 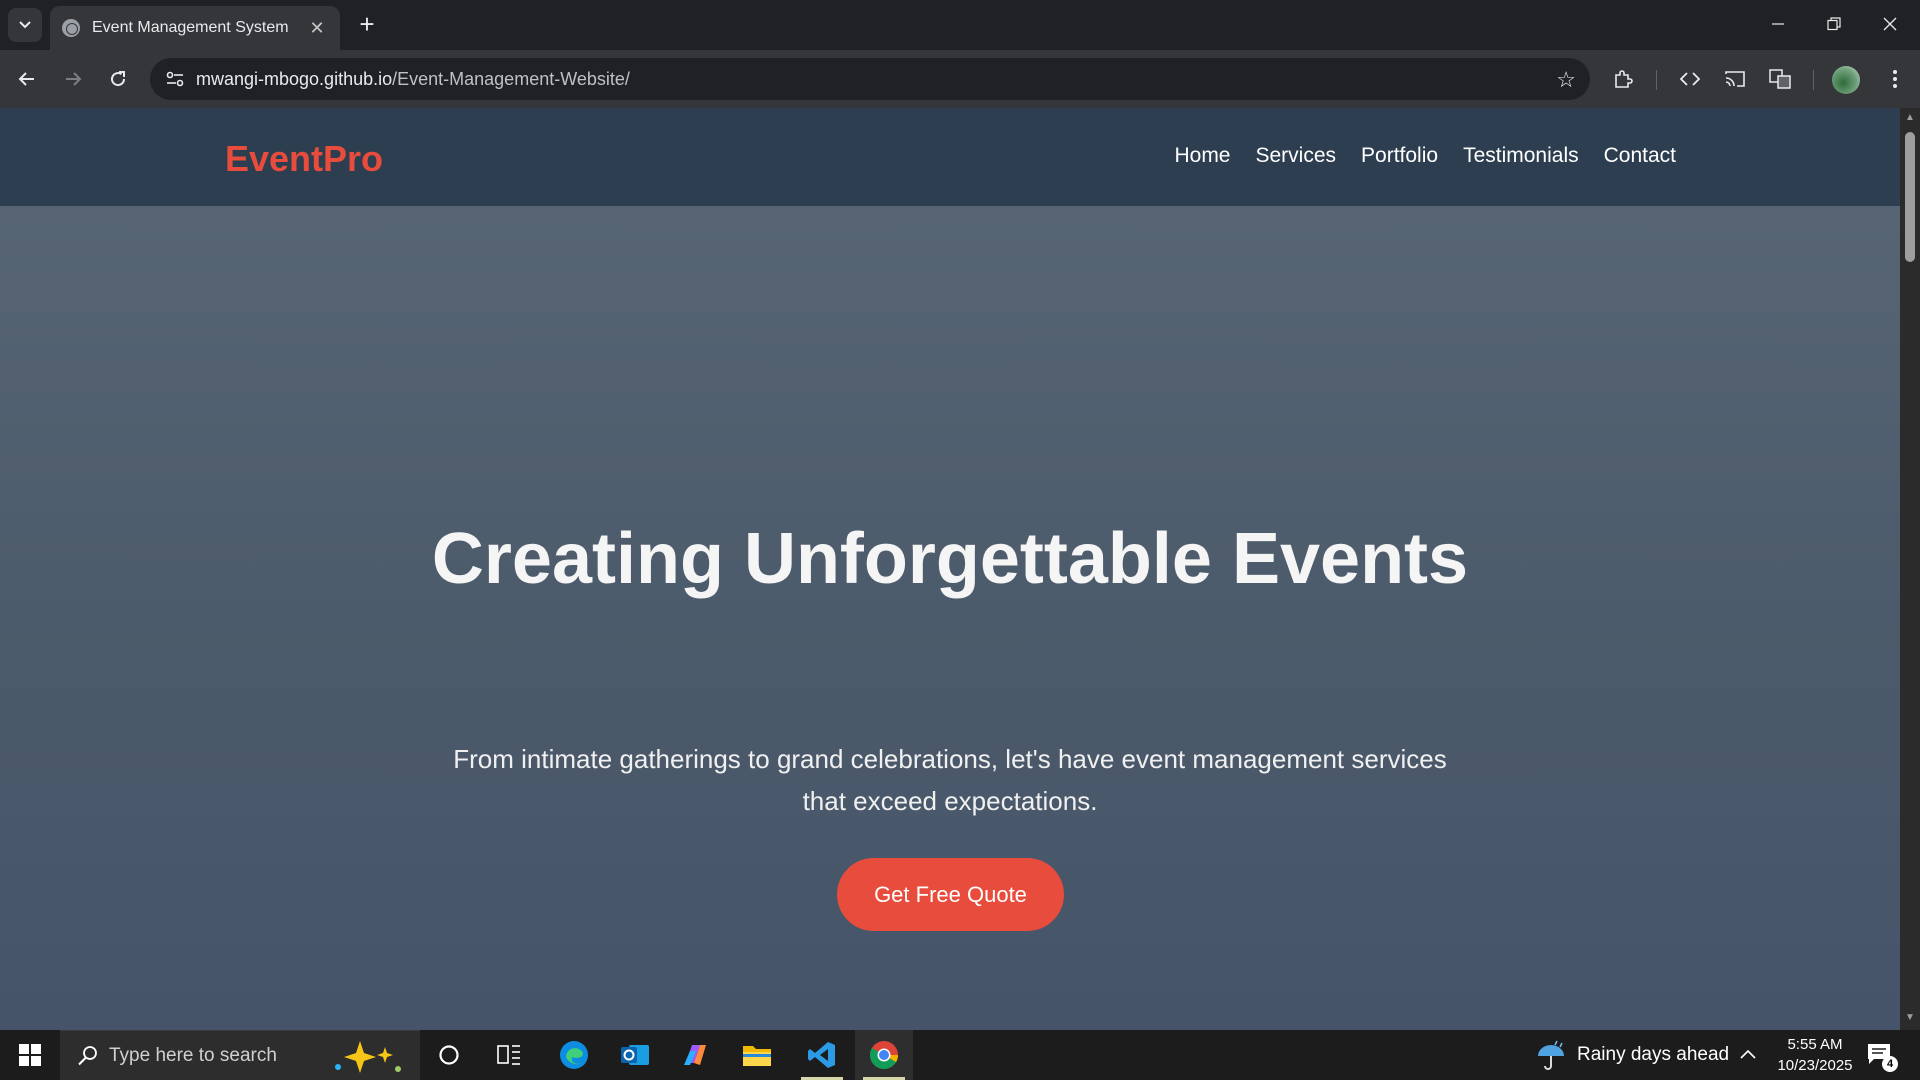 I want to click on browser-tab-strip: Event Management System ✕ +, so click(x=960, y=25).